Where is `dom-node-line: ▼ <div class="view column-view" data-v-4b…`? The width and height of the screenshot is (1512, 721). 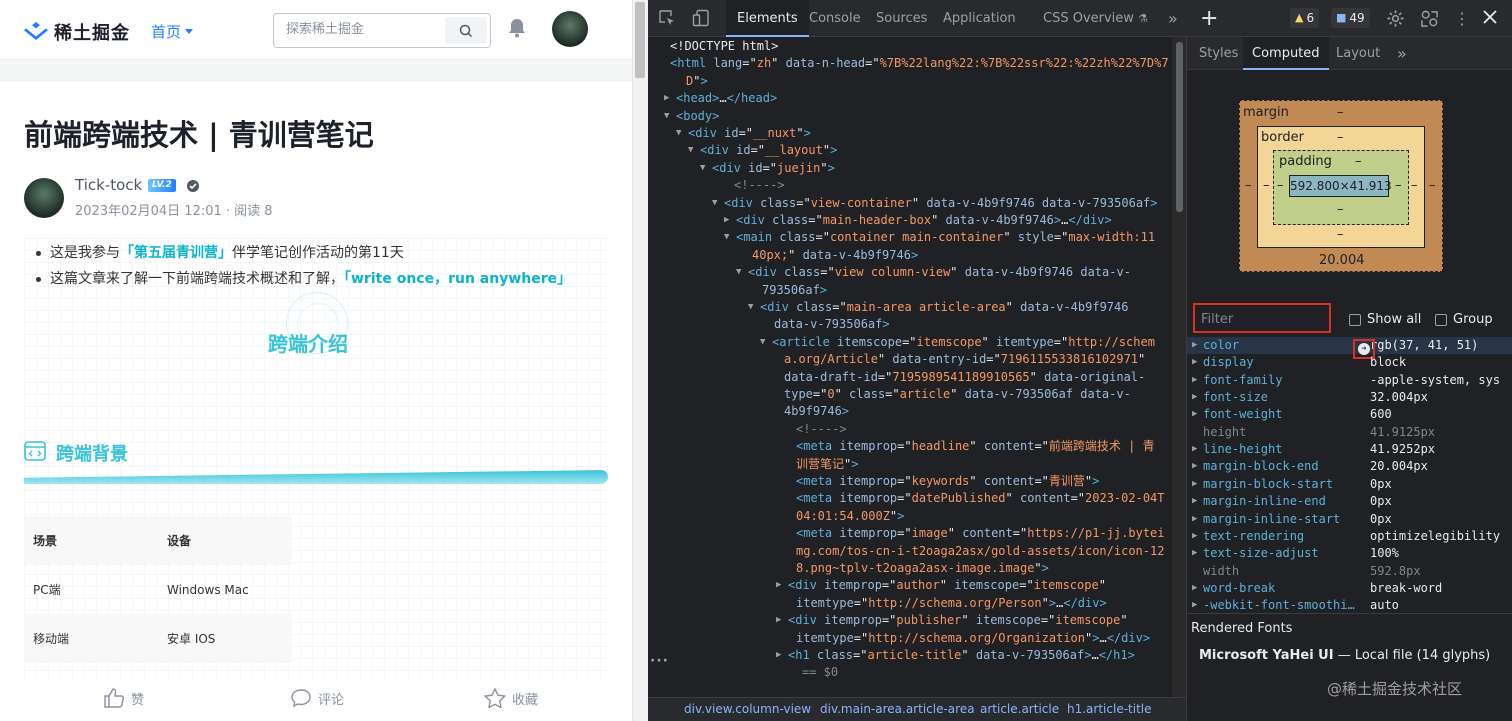
dom-node-line: ▼ <div class="view column-view" data-v-4b… is located at coordinates (933, 273).